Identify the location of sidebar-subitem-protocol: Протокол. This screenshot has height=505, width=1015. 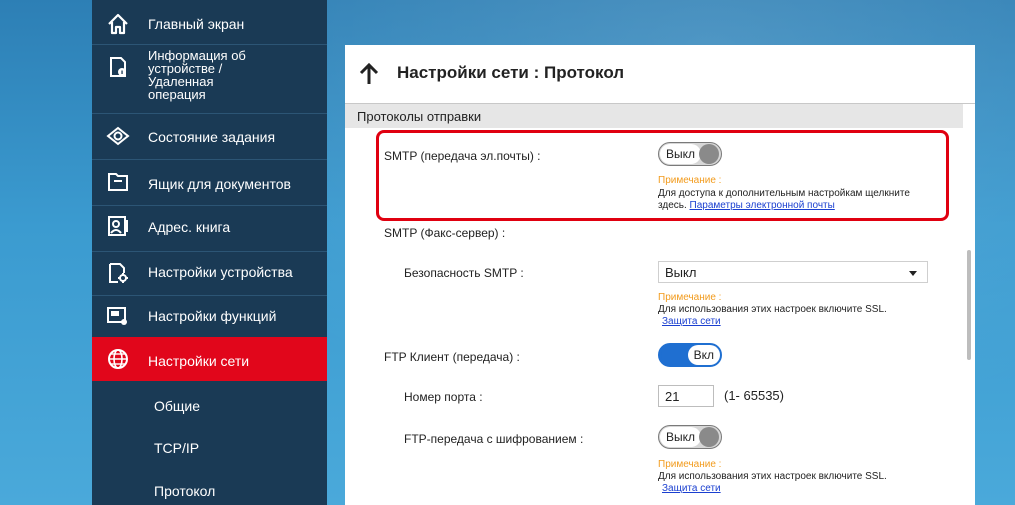
(209, 485).